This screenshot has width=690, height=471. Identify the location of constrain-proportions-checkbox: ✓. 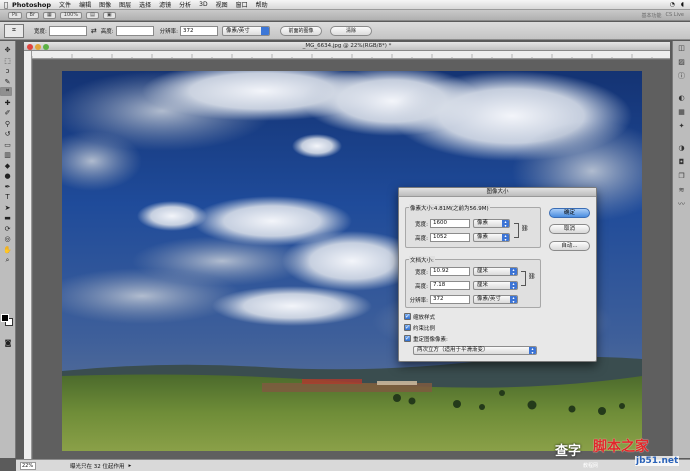
(407, 327).